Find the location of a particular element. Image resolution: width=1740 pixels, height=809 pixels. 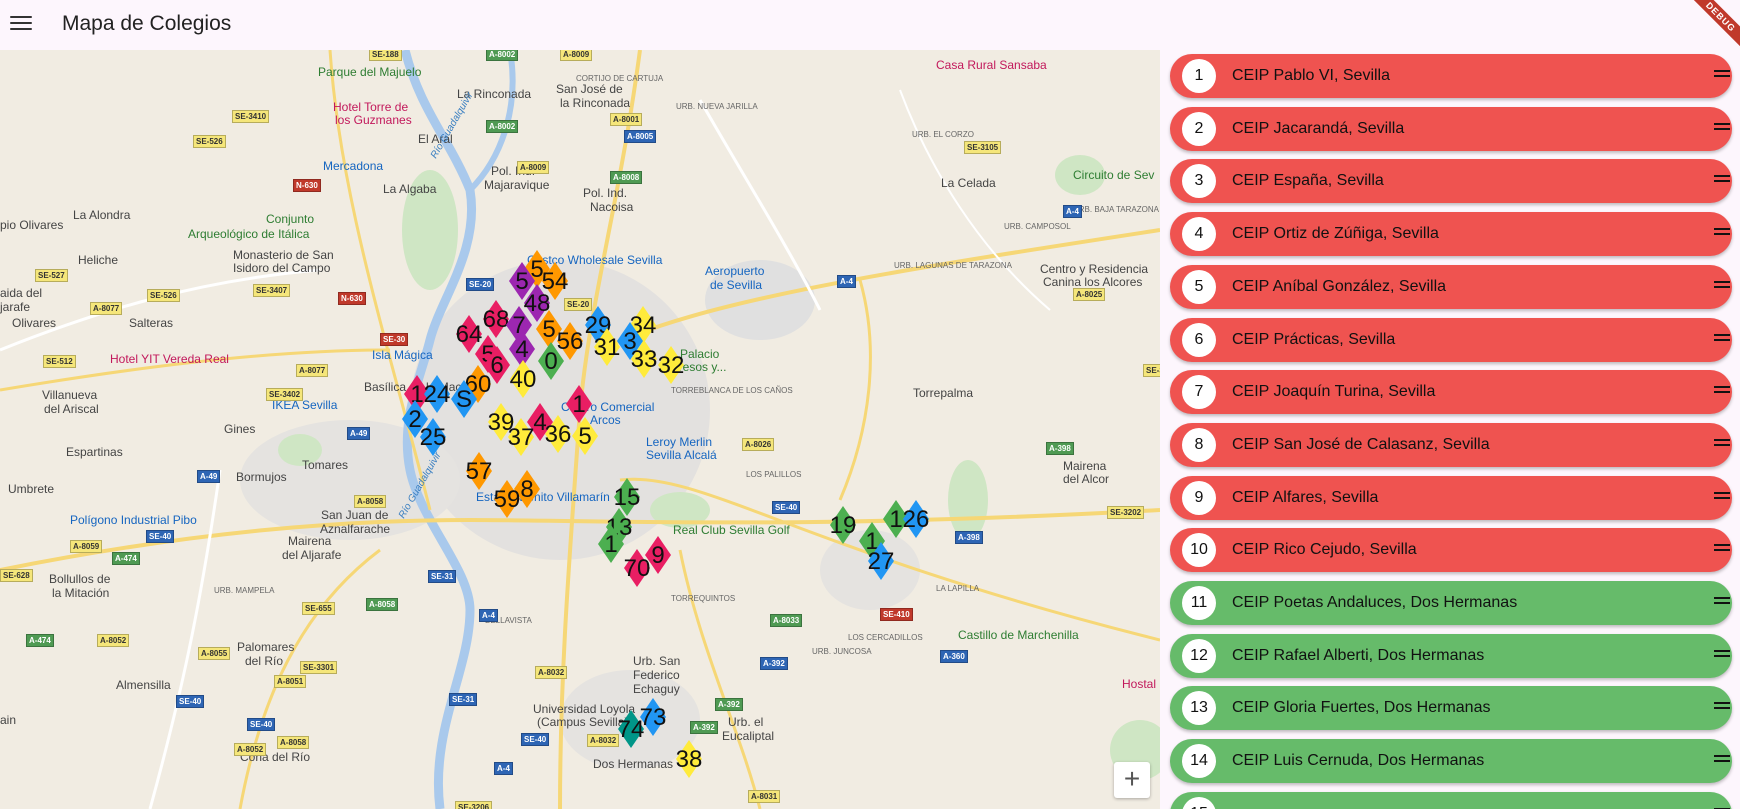

school-marker: 38 is located at coordinates (689, 759).